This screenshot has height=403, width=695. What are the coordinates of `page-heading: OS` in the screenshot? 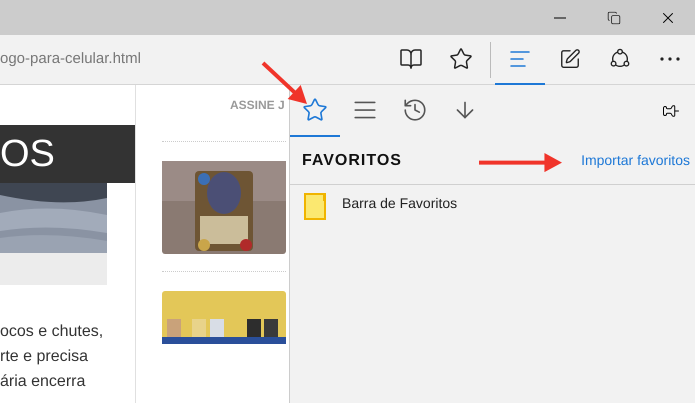 It's located at (27, 154).